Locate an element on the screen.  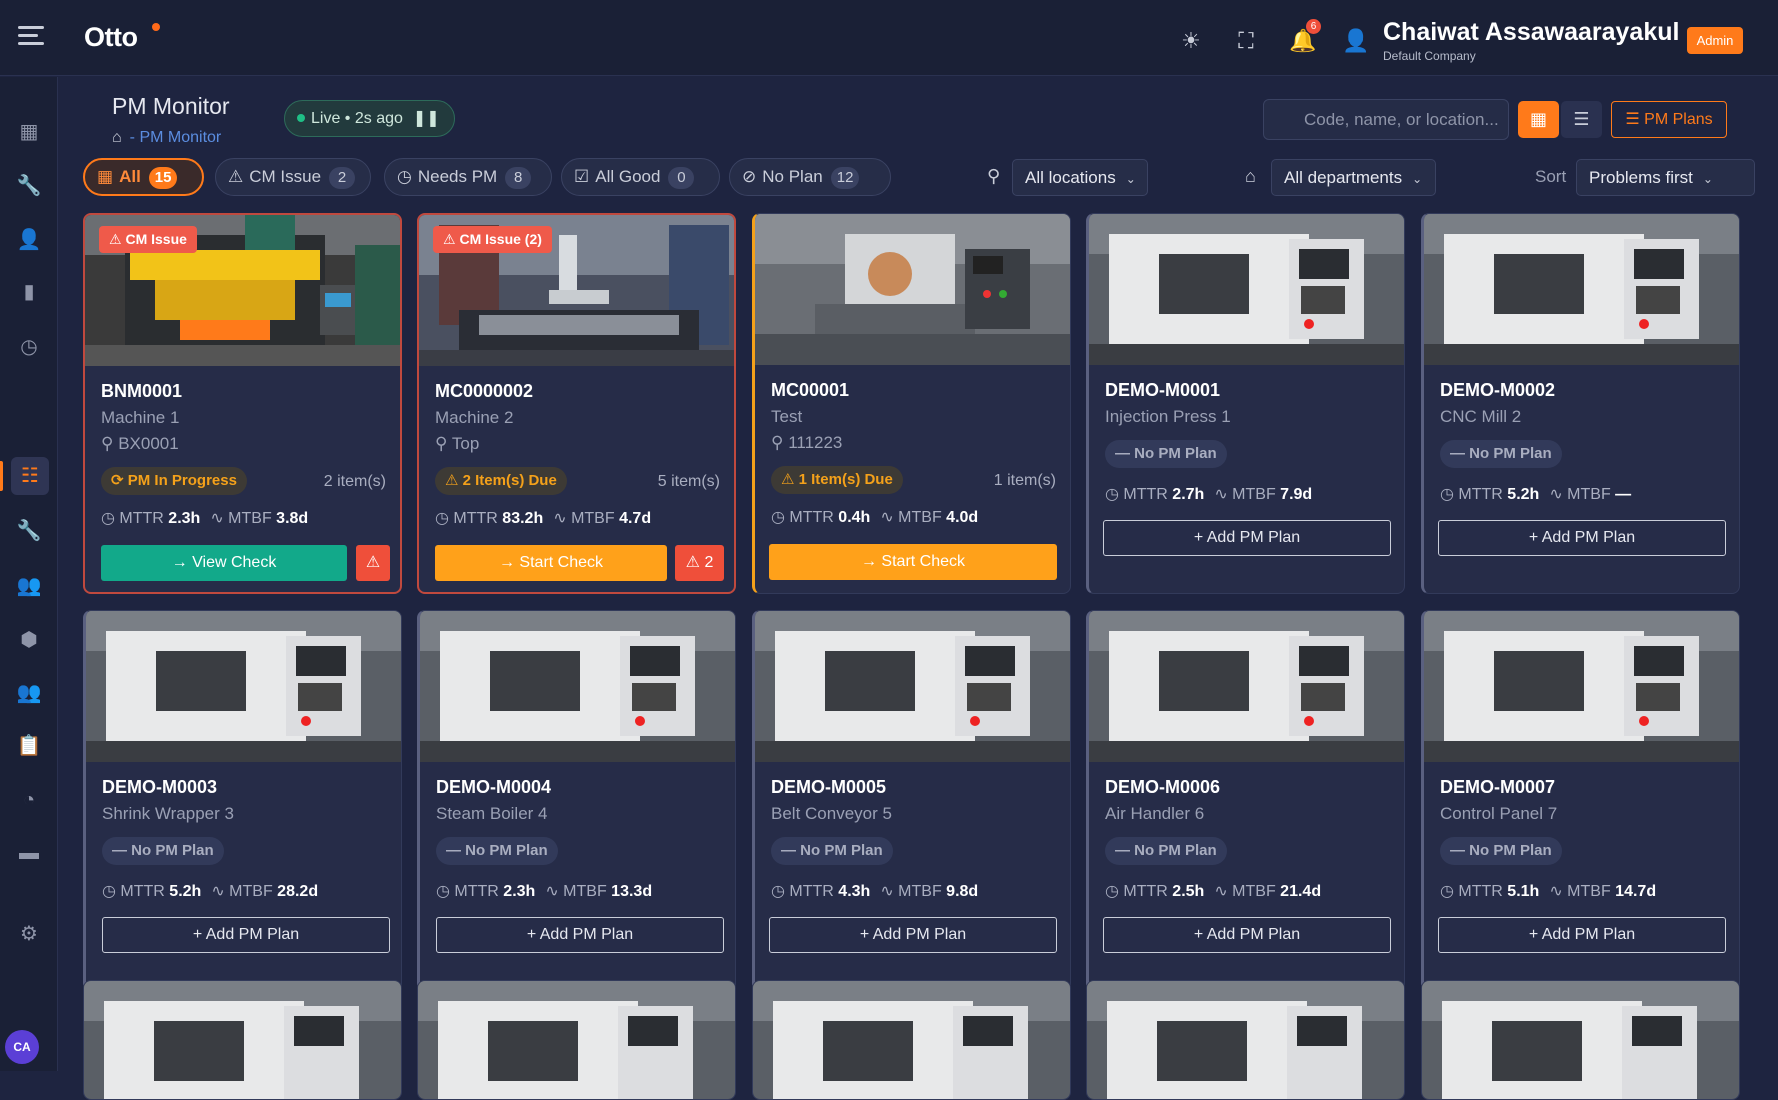
pm-monitor-icon: ☷ is located at coordinates (30, 476).